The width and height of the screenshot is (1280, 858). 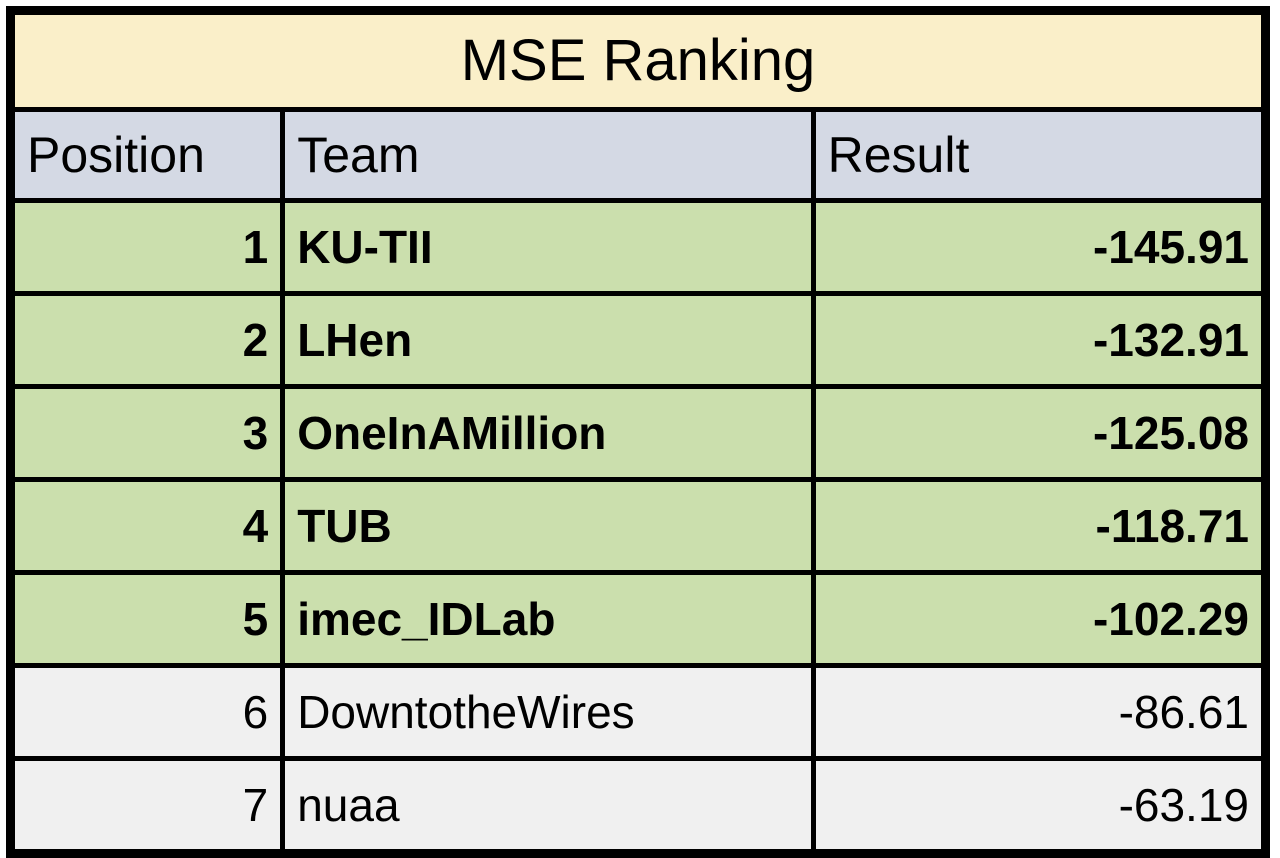 What do you see at coordinates (548, 712) in the screenshot?
I see `cell-team: DowntotheWires` at bounding box center [548, 712].